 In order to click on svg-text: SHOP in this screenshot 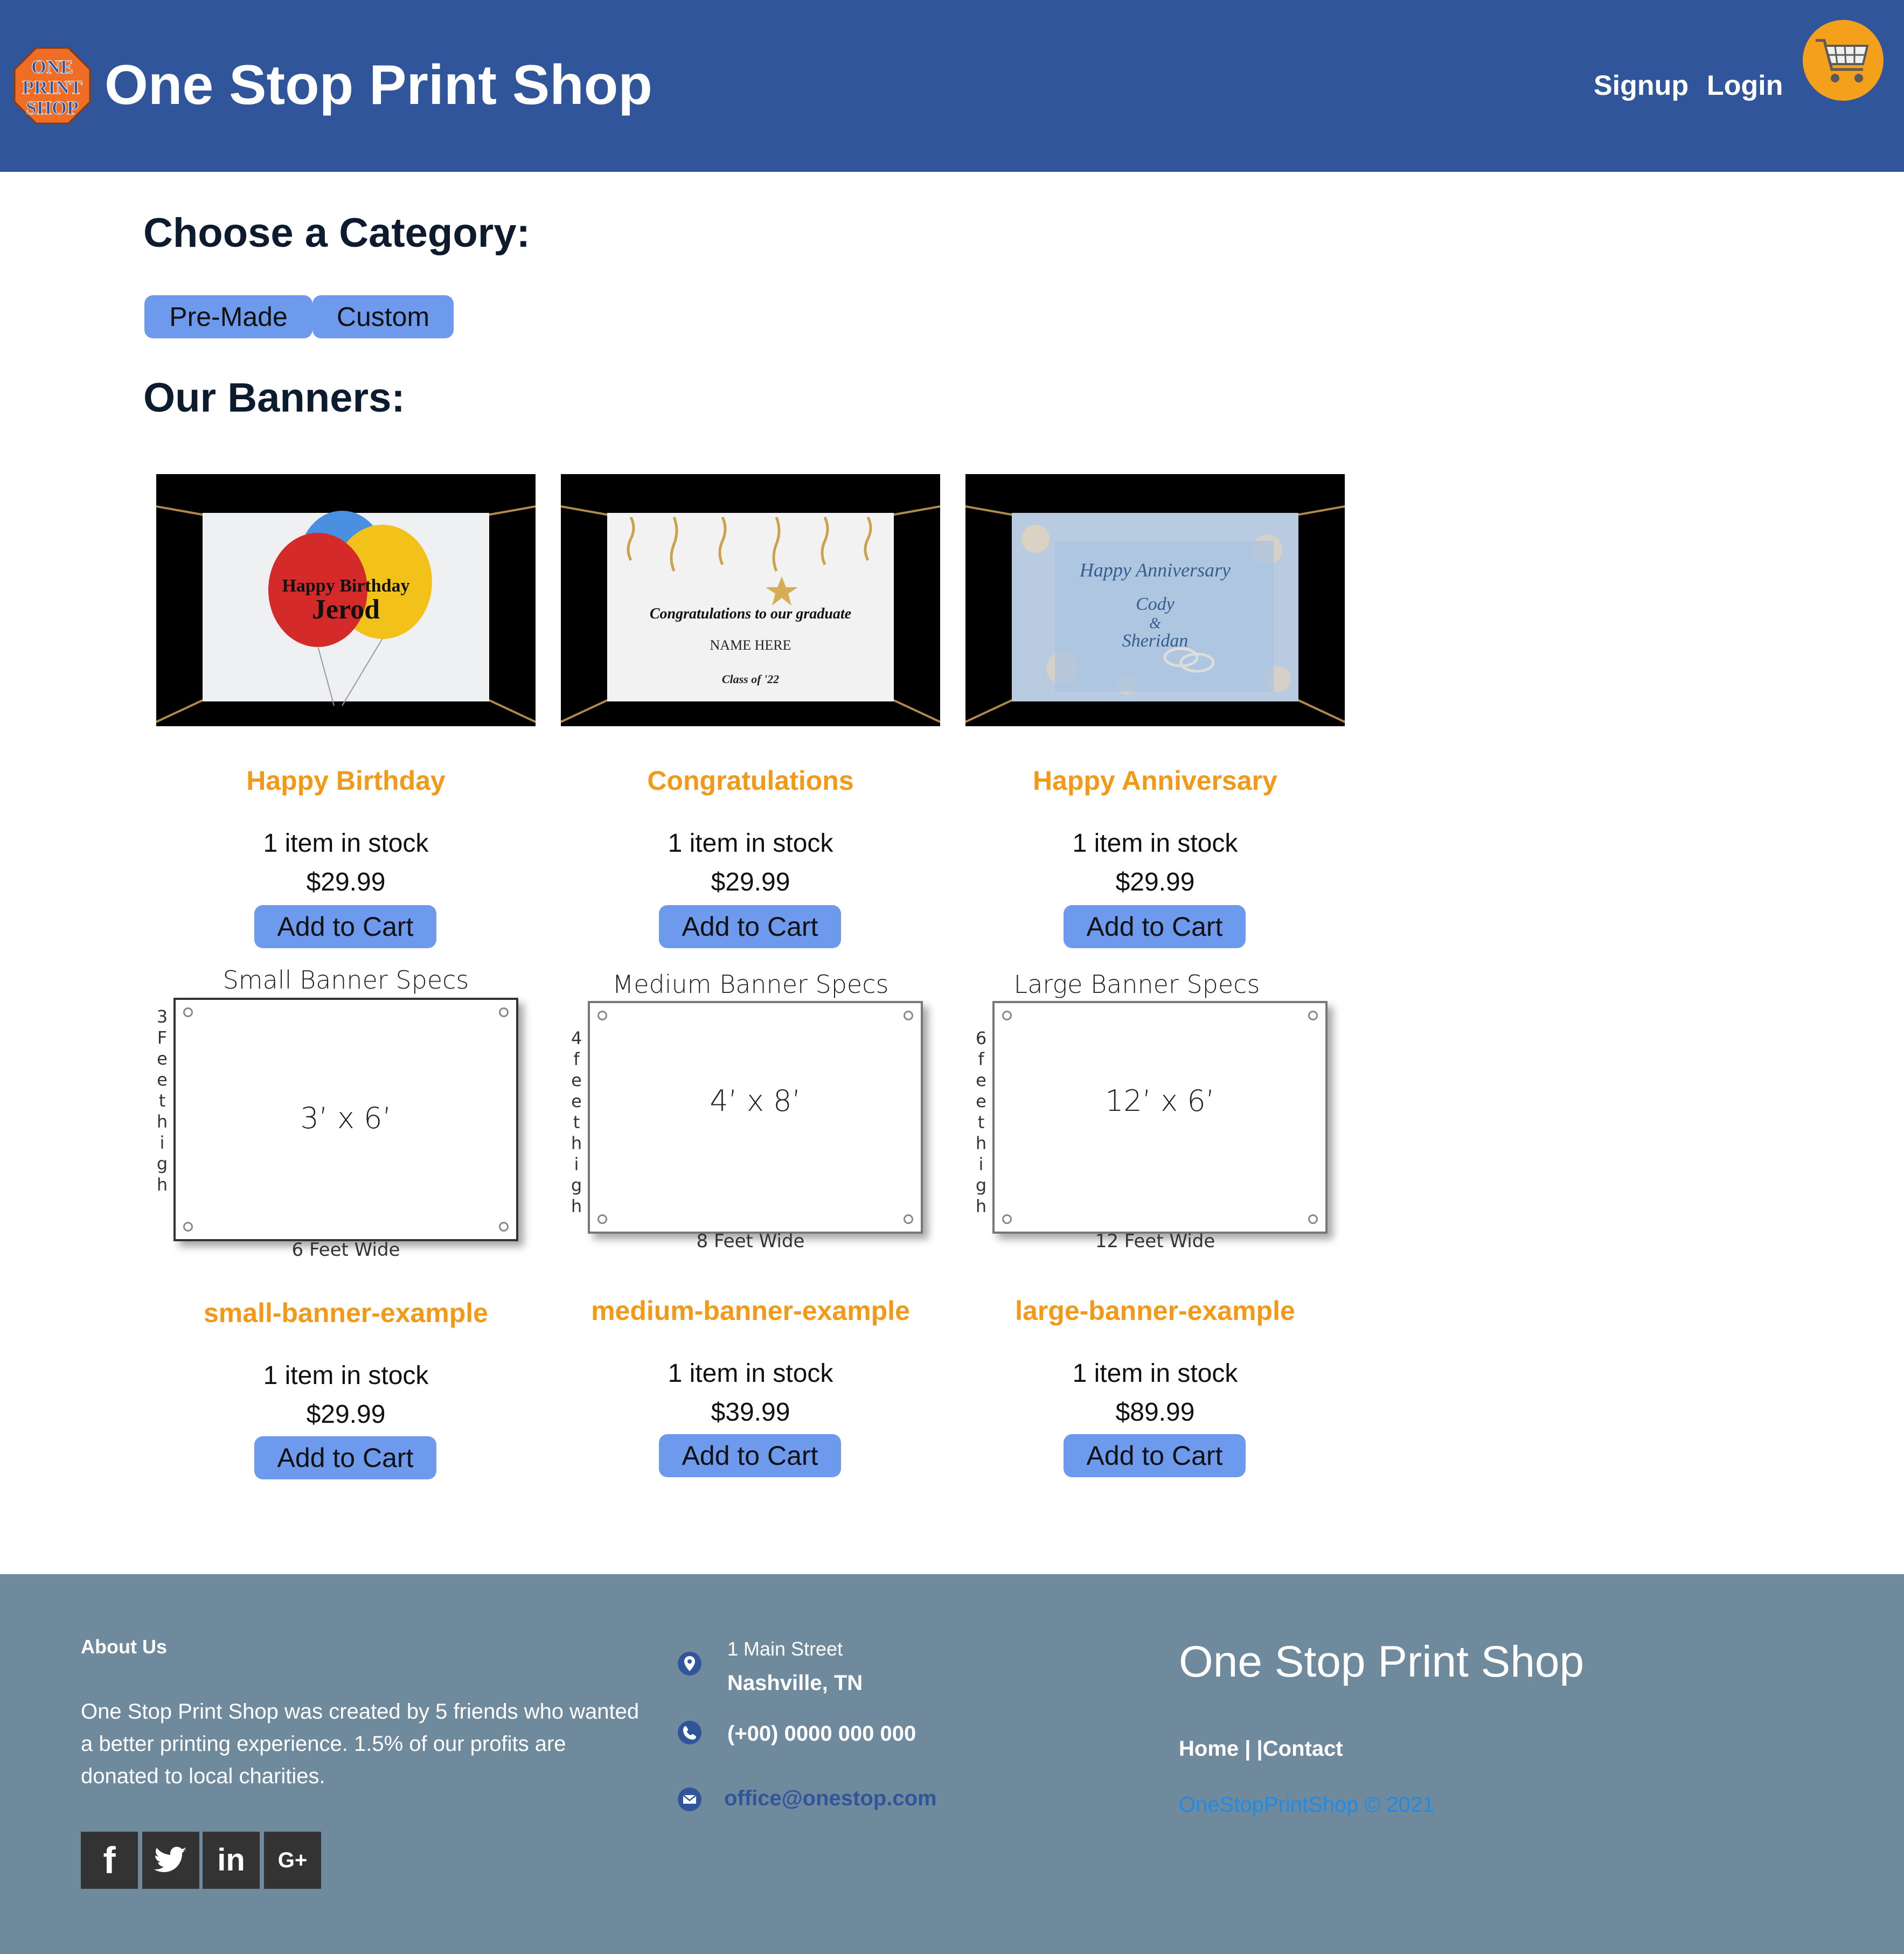, I will do `click(52, 108)`.